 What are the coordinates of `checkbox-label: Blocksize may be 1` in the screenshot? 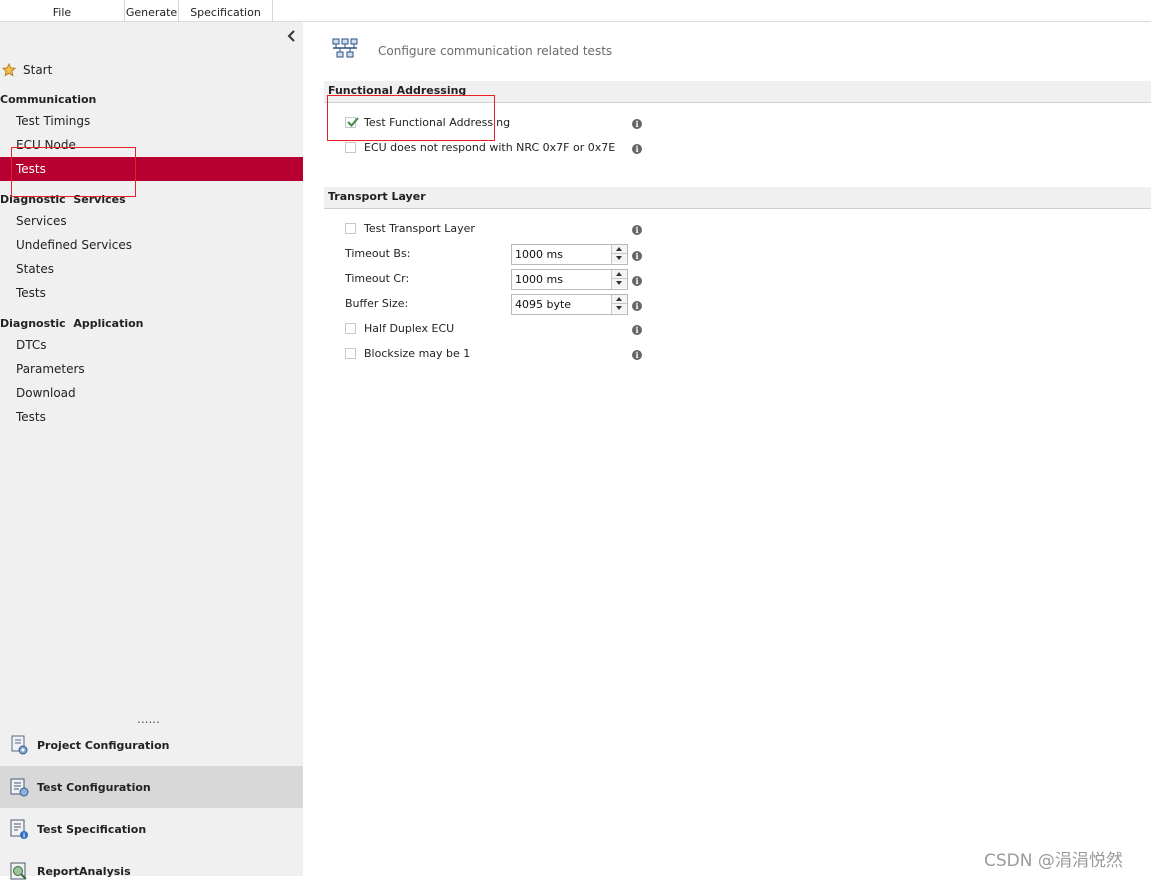 It's located at (417, 353).